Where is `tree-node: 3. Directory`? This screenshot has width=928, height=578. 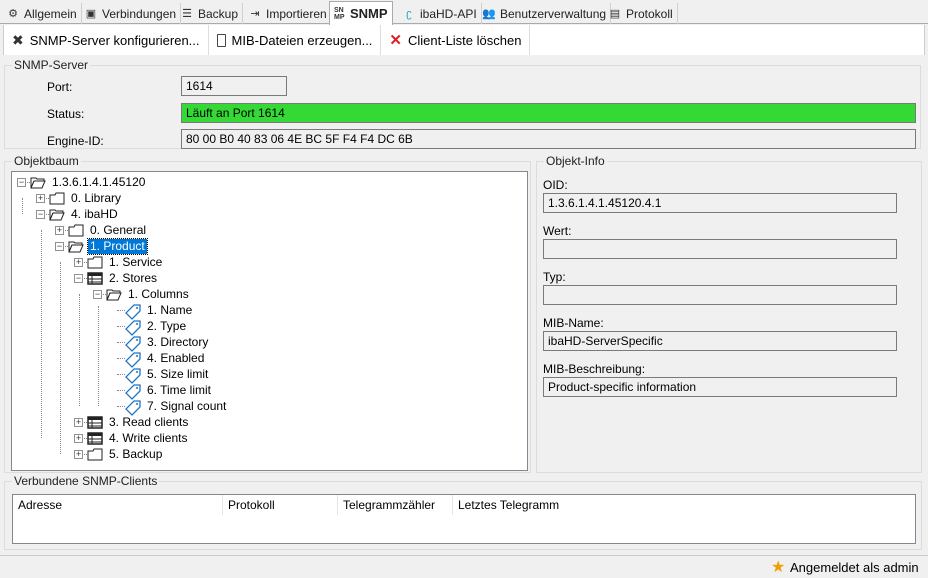 tree-node: 3. Directory is located at coordinates (167, 343).